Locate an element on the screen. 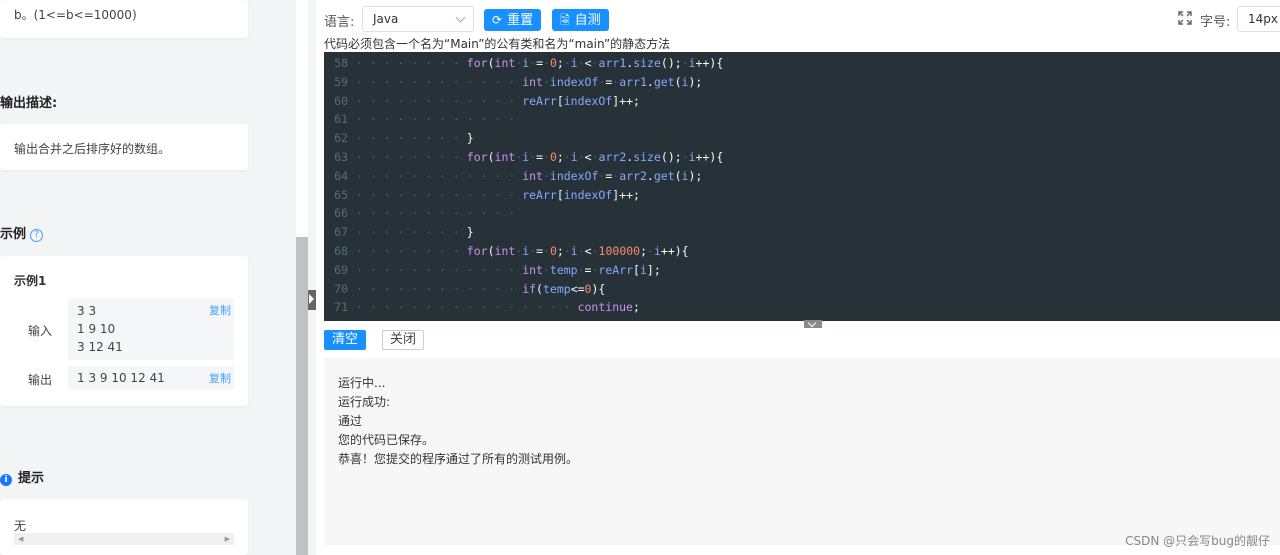 The image size is (1280, 555). code-line: 67 · · · · · · · · } is located at coordinates (802, 232).